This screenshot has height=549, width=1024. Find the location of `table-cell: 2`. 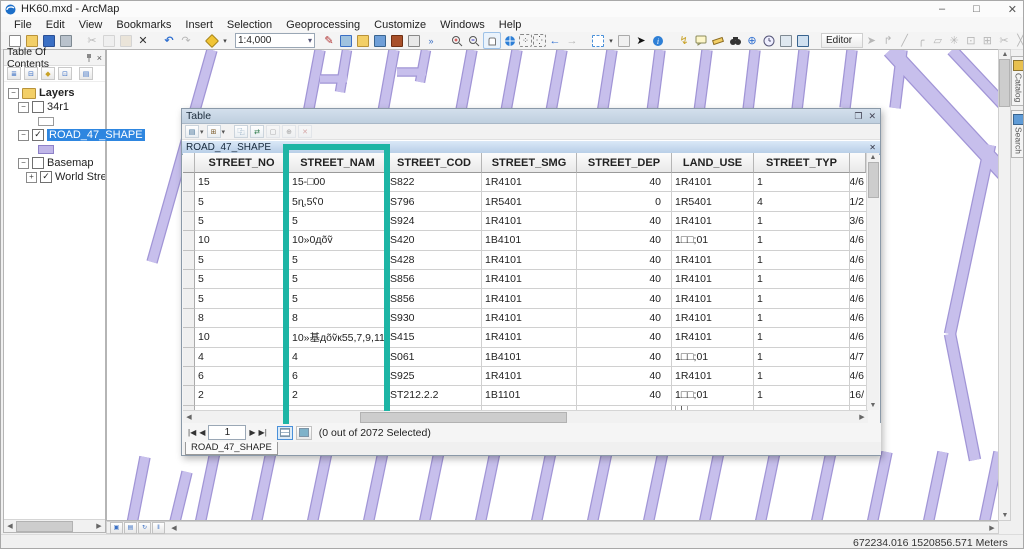

table-cell: 2 is located at coordinates (242, 396).